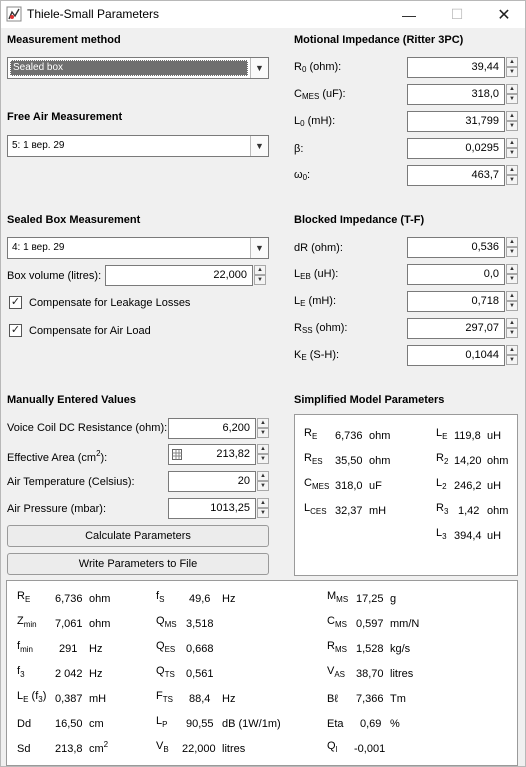 The image size is (526, 767). Describe the element at coordinates (456, 355) in the screenshot. I see `ke-input: 0,1044` at that location.